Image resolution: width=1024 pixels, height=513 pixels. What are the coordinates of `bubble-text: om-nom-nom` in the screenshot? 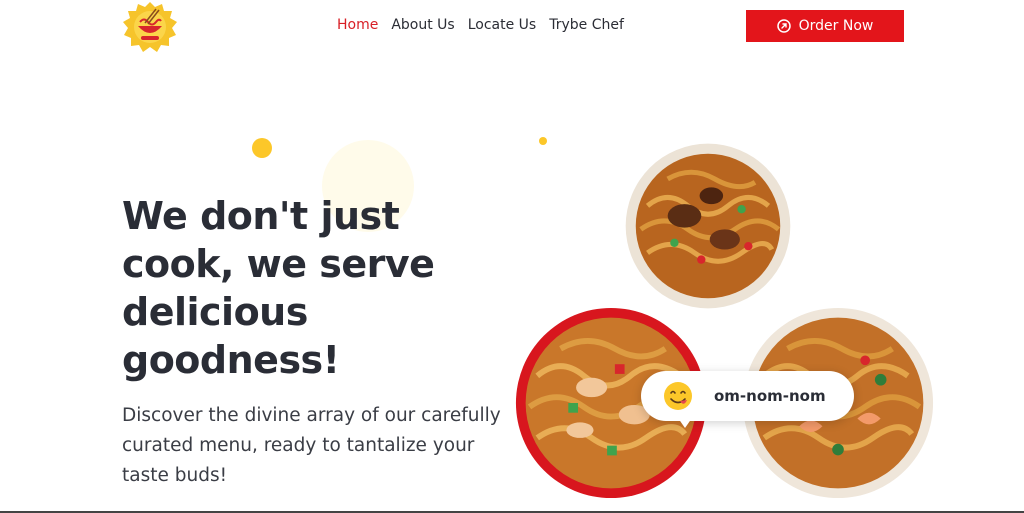 It's located at (770, 396).